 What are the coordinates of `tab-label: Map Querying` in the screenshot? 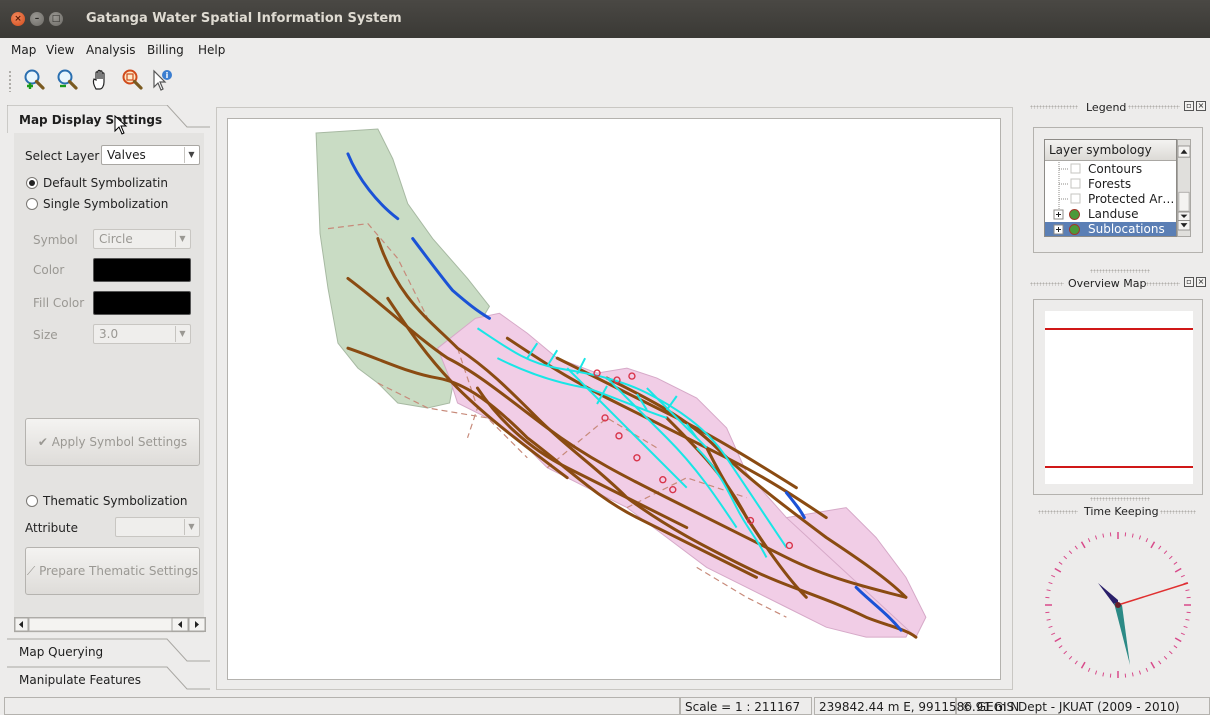 It's located at (61, 652).